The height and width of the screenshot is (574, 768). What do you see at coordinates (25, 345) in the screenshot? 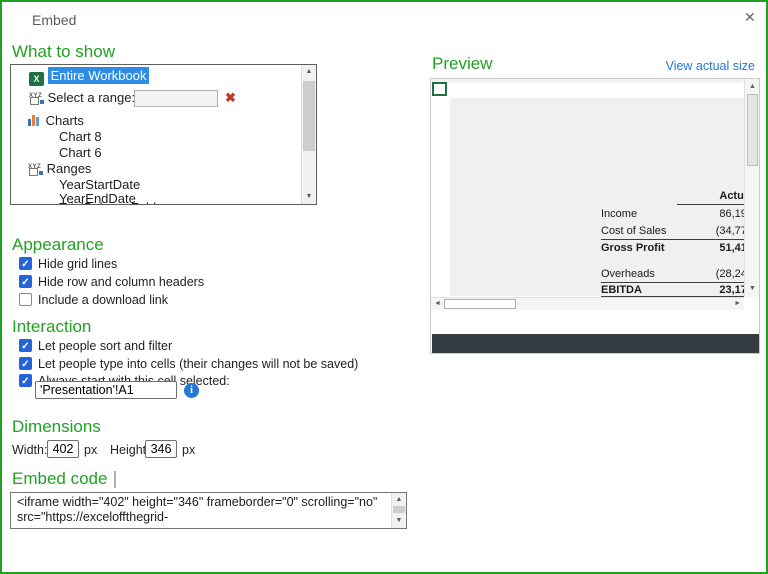
I see `checkbox-sort-filter: ✓` at bounding box center [25, 345].